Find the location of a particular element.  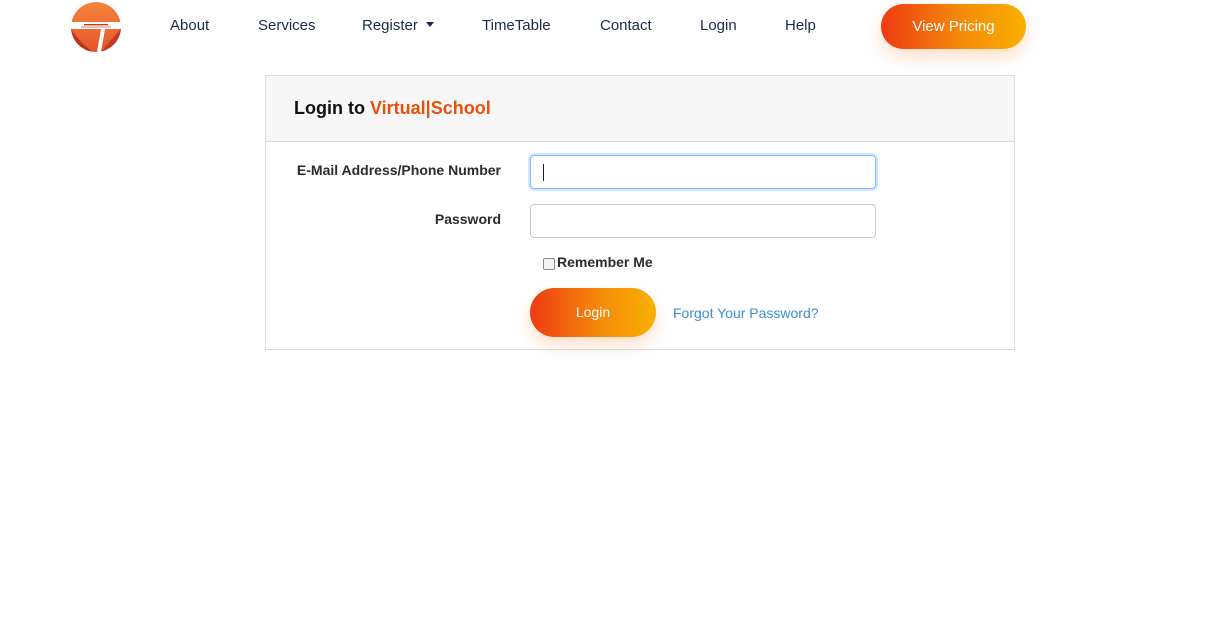

nav-login-label: Login is located at coordinates (718, 25).